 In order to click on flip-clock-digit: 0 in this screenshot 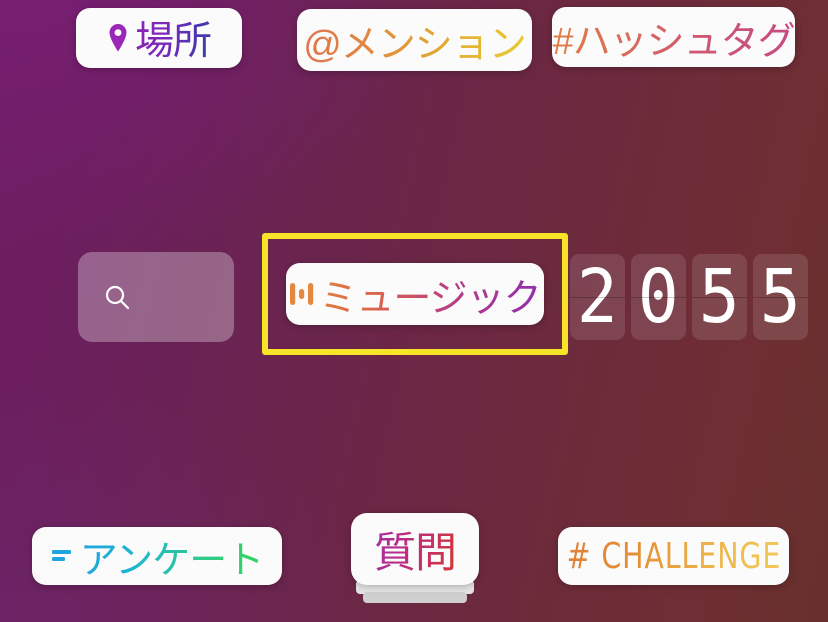, I will do `click(658, 297)`.